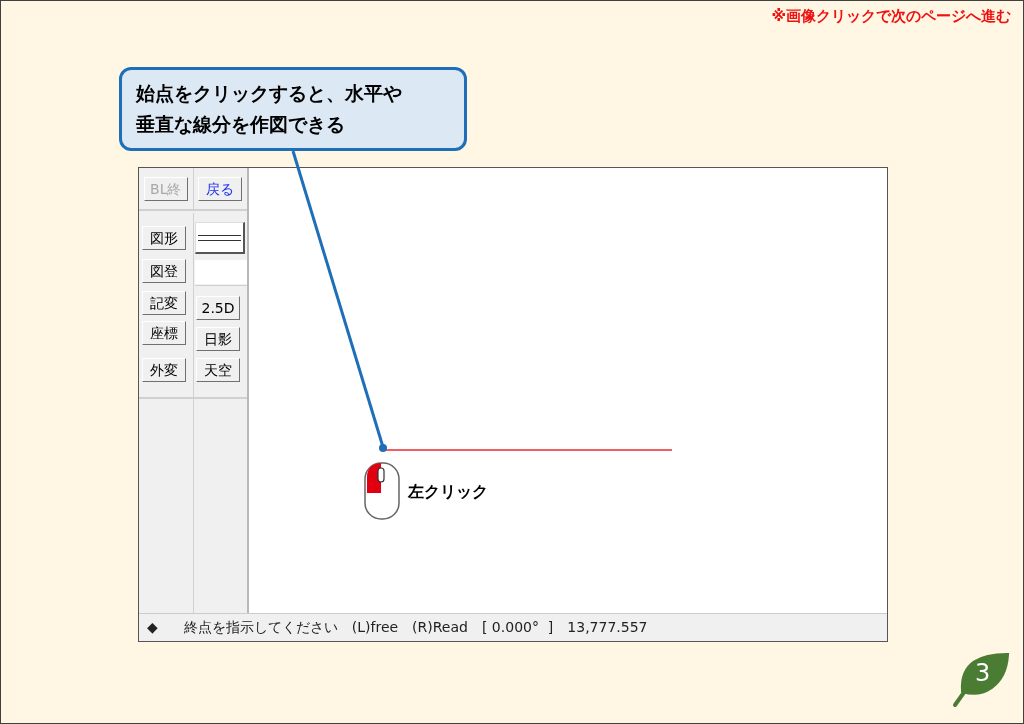 The image size is (1024, 724). Describe the element at coordinates (164, 271) in the screenshot. I see `tool-button: 図登` at that location.